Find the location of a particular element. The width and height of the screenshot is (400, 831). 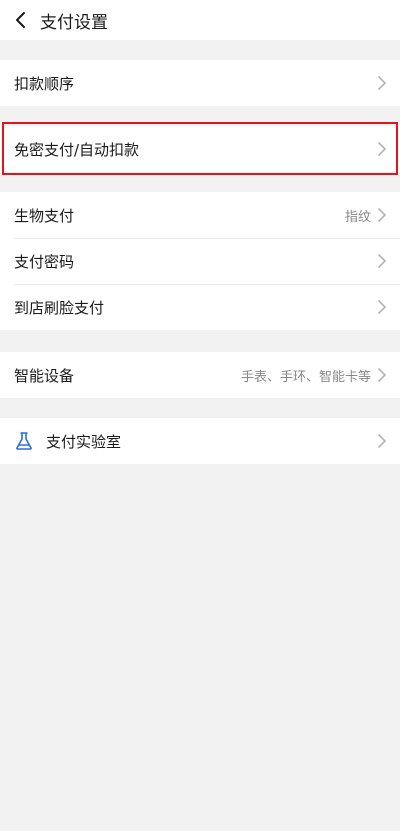

biometric-pay-label: 生物支付 is located at coordinates (44, 215).